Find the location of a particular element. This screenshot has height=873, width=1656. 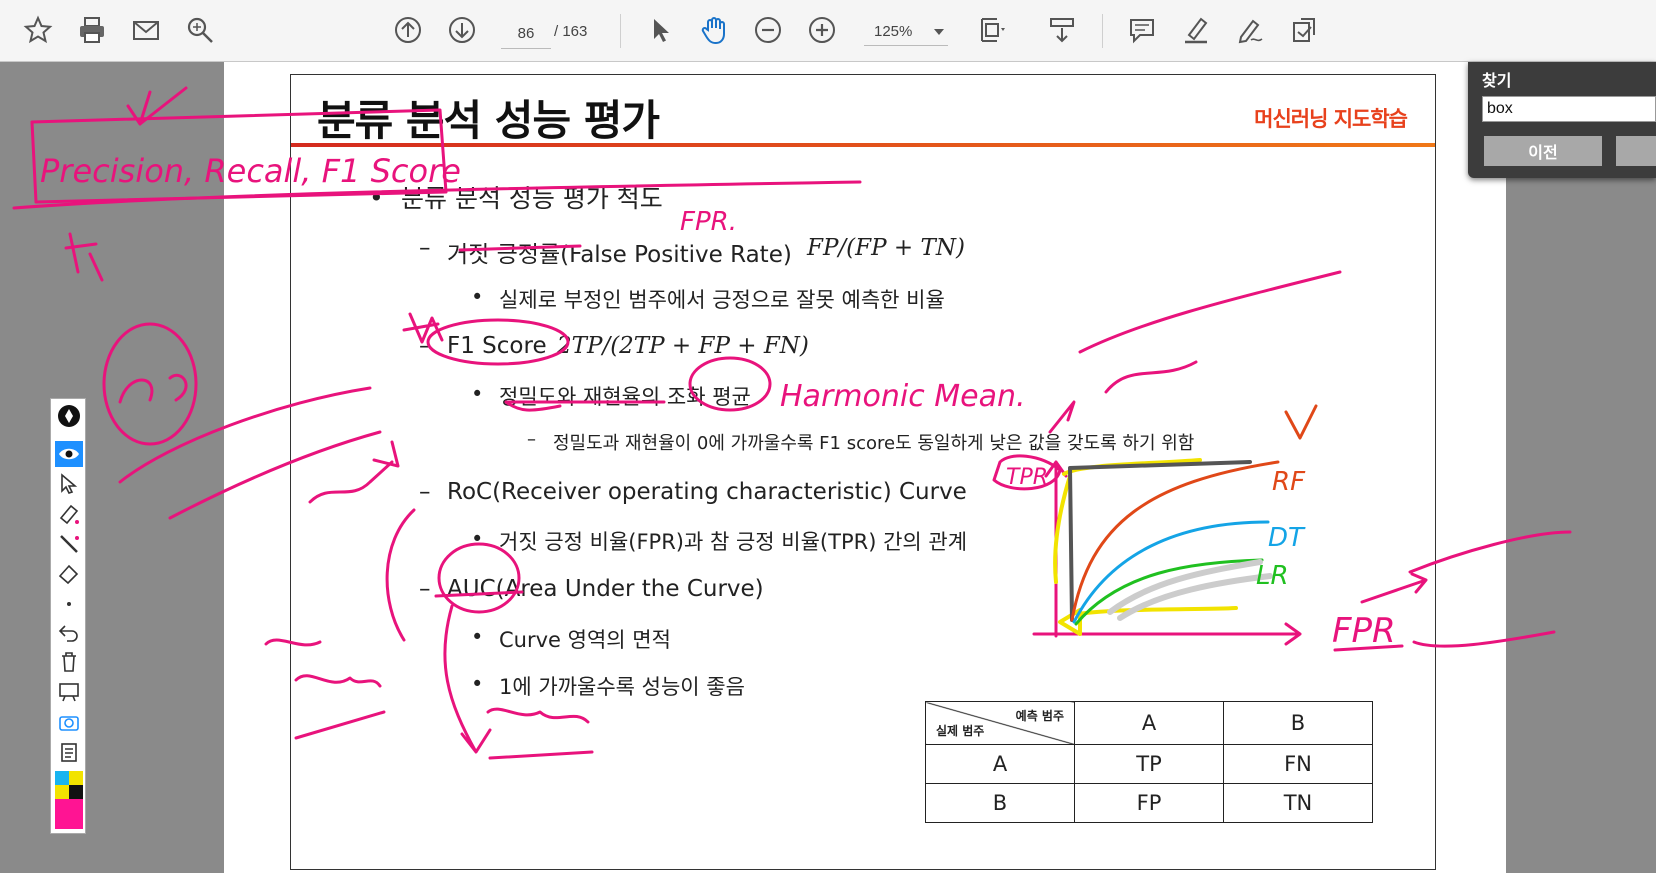

page-down-icon is located at coordinates (462, 30).